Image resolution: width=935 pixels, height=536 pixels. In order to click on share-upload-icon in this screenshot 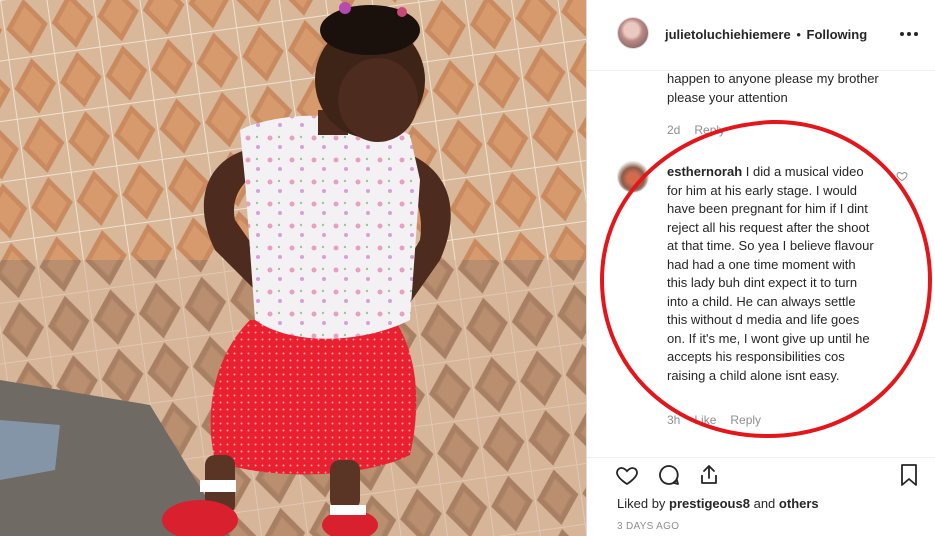, I will do `click(709, 475)`.